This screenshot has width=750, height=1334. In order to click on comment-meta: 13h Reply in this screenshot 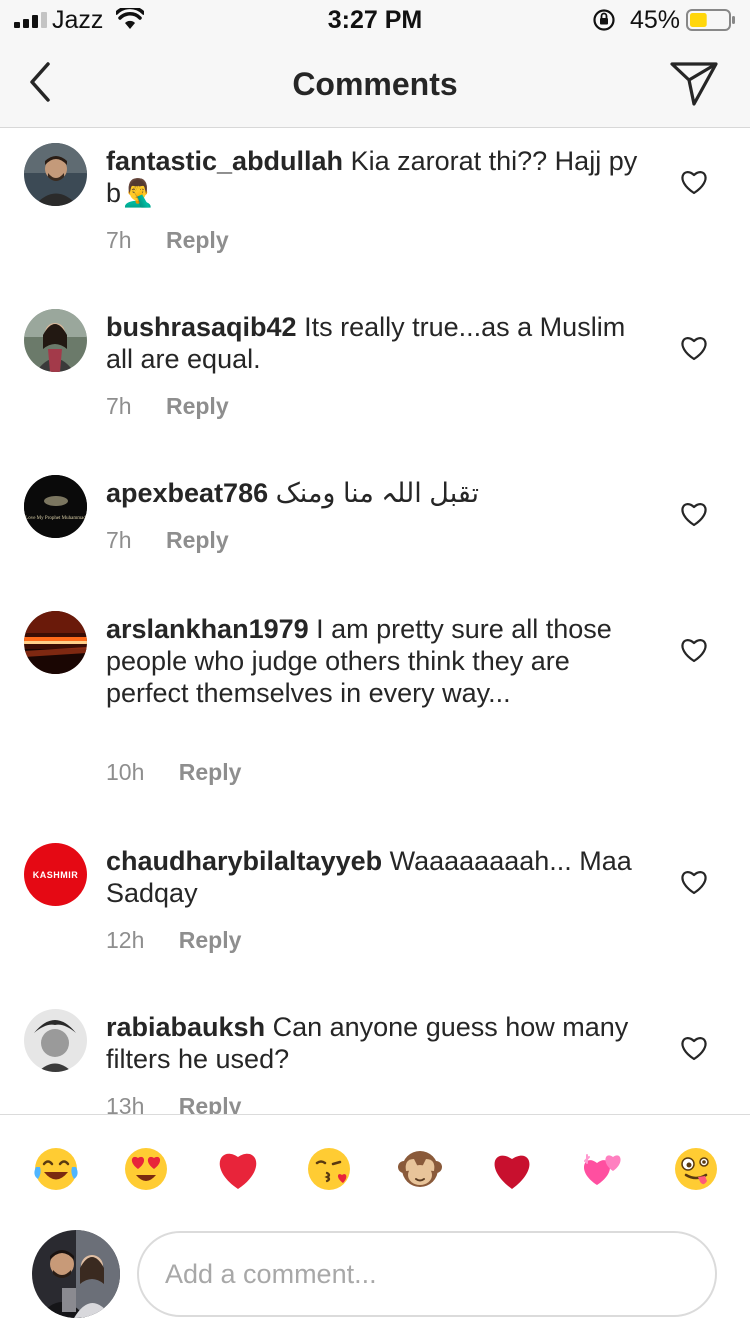, I will do `click(173, 1103)`.